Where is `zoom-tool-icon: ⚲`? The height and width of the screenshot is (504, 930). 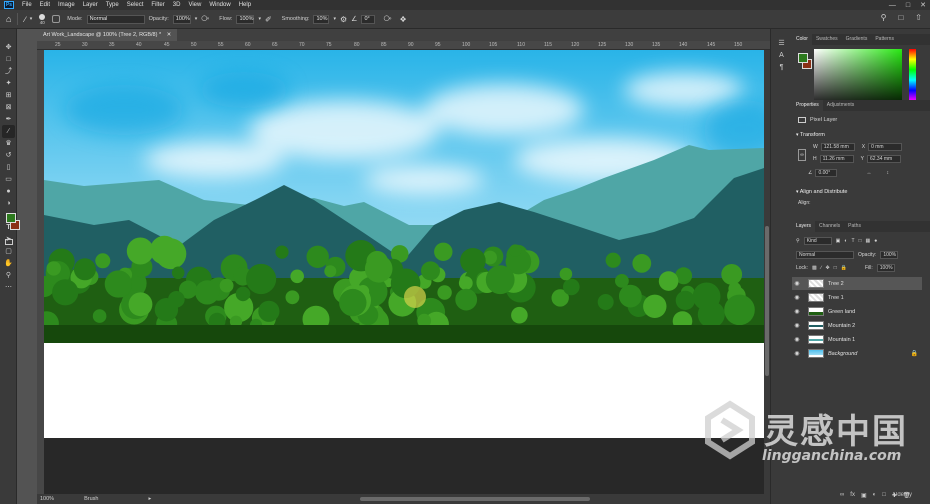 zoom-tool-icon: ⚲ is located at coordinates (8, 275).